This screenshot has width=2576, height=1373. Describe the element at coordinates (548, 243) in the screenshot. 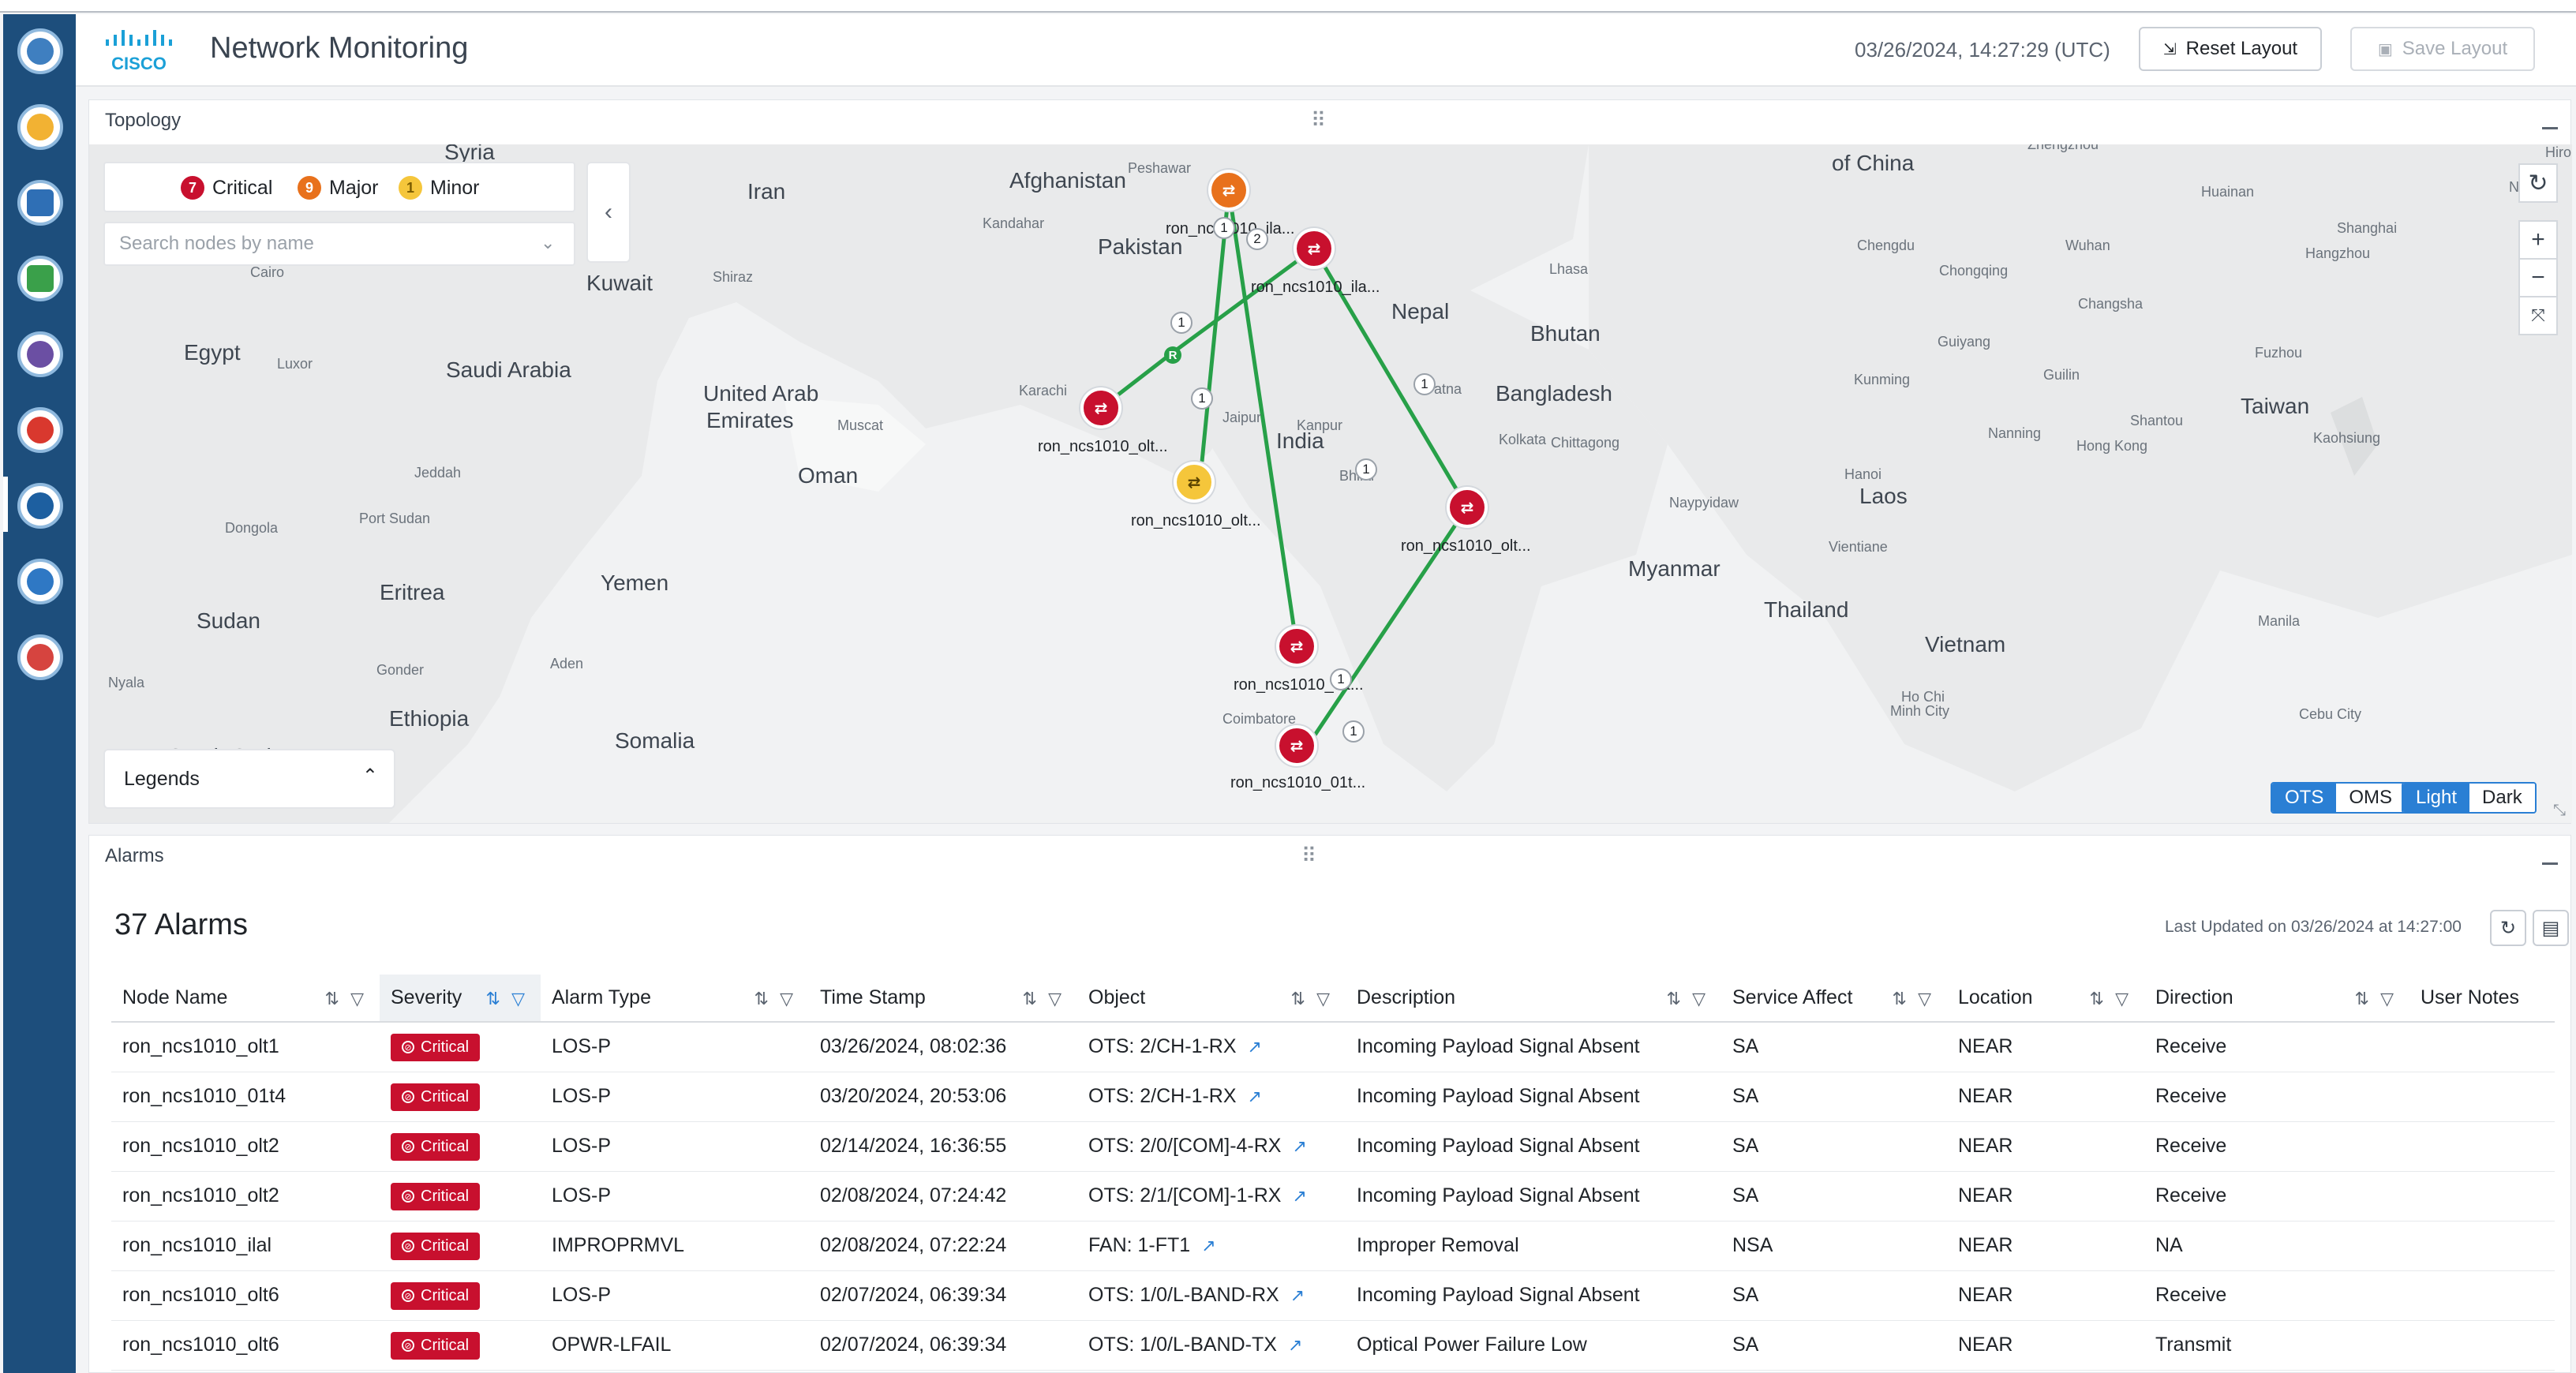

I see `chevron-down-icon: ⌄` at that location.